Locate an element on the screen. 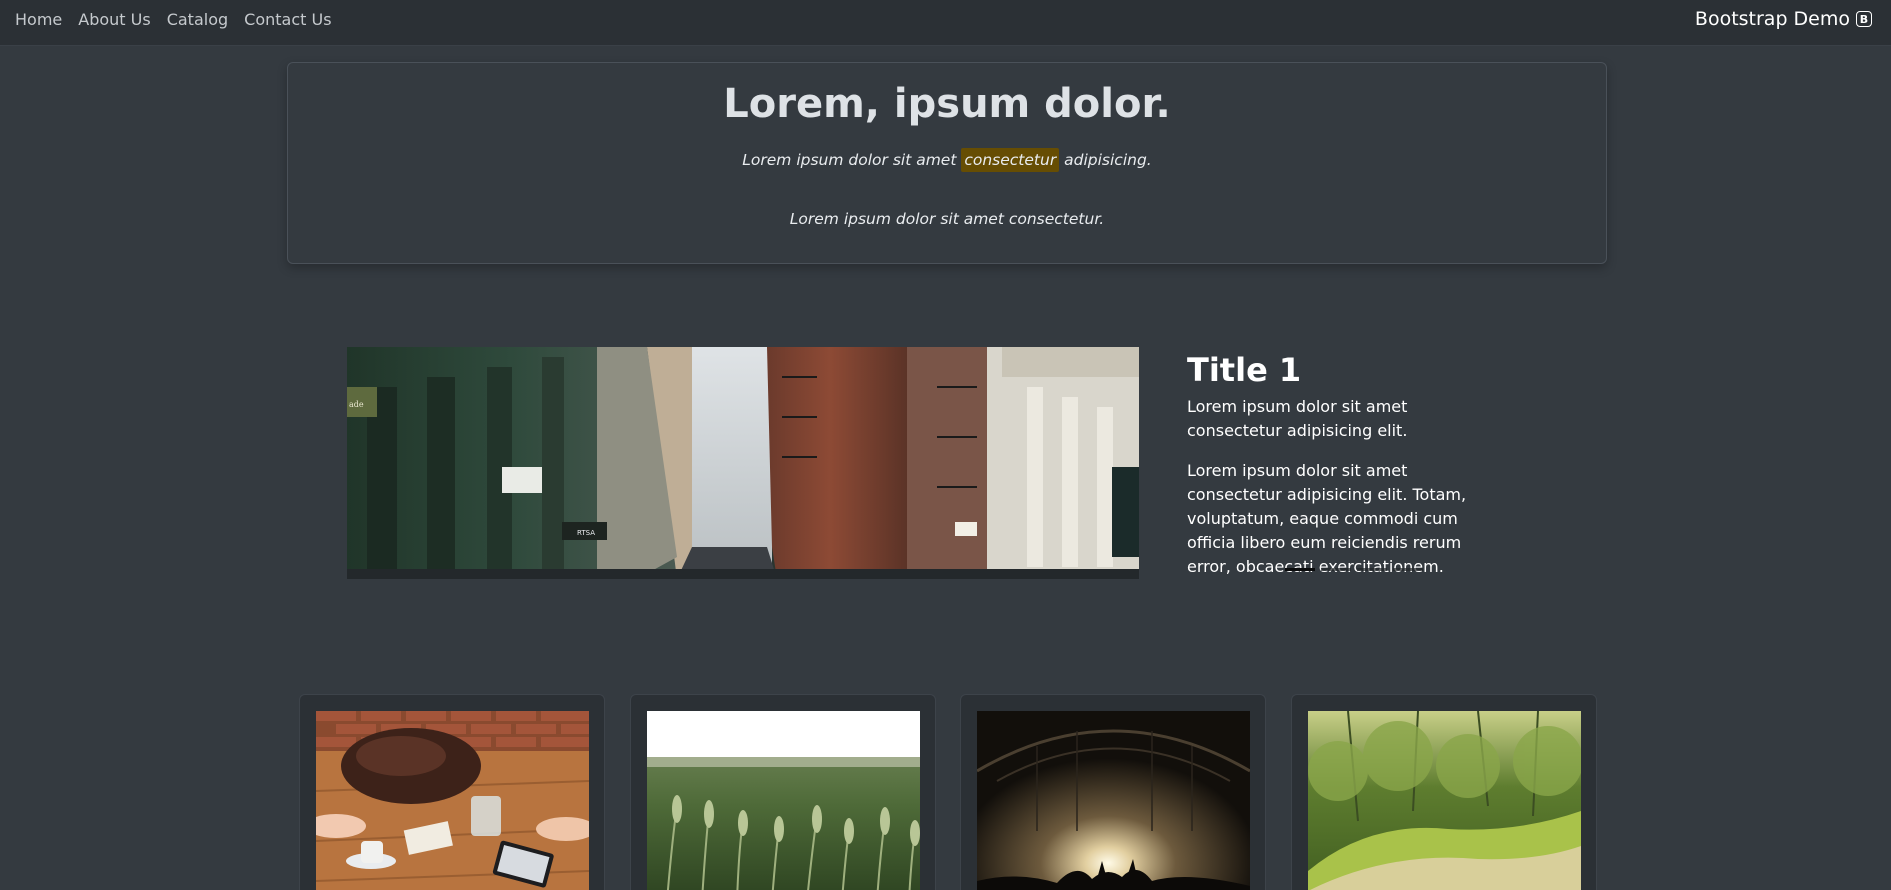  bootstrap-icon: B is located at coordinates (1864, 19).